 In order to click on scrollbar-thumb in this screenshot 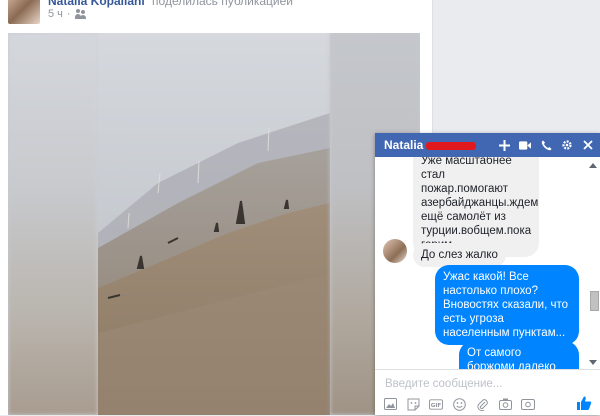, I will do `click(594, 301)`.